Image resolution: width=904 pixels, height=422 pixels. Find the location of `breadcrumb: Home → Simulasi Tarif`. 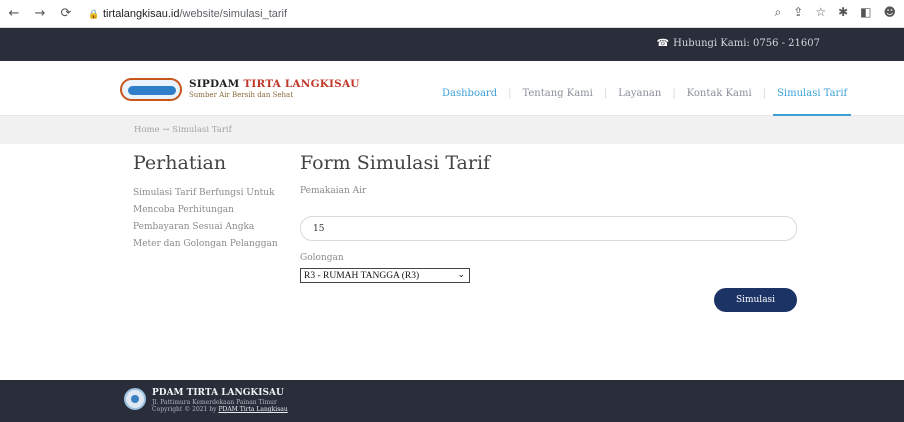

breadcrumb: Home → Simulasi Tarif is located at coordinates (183, 130).